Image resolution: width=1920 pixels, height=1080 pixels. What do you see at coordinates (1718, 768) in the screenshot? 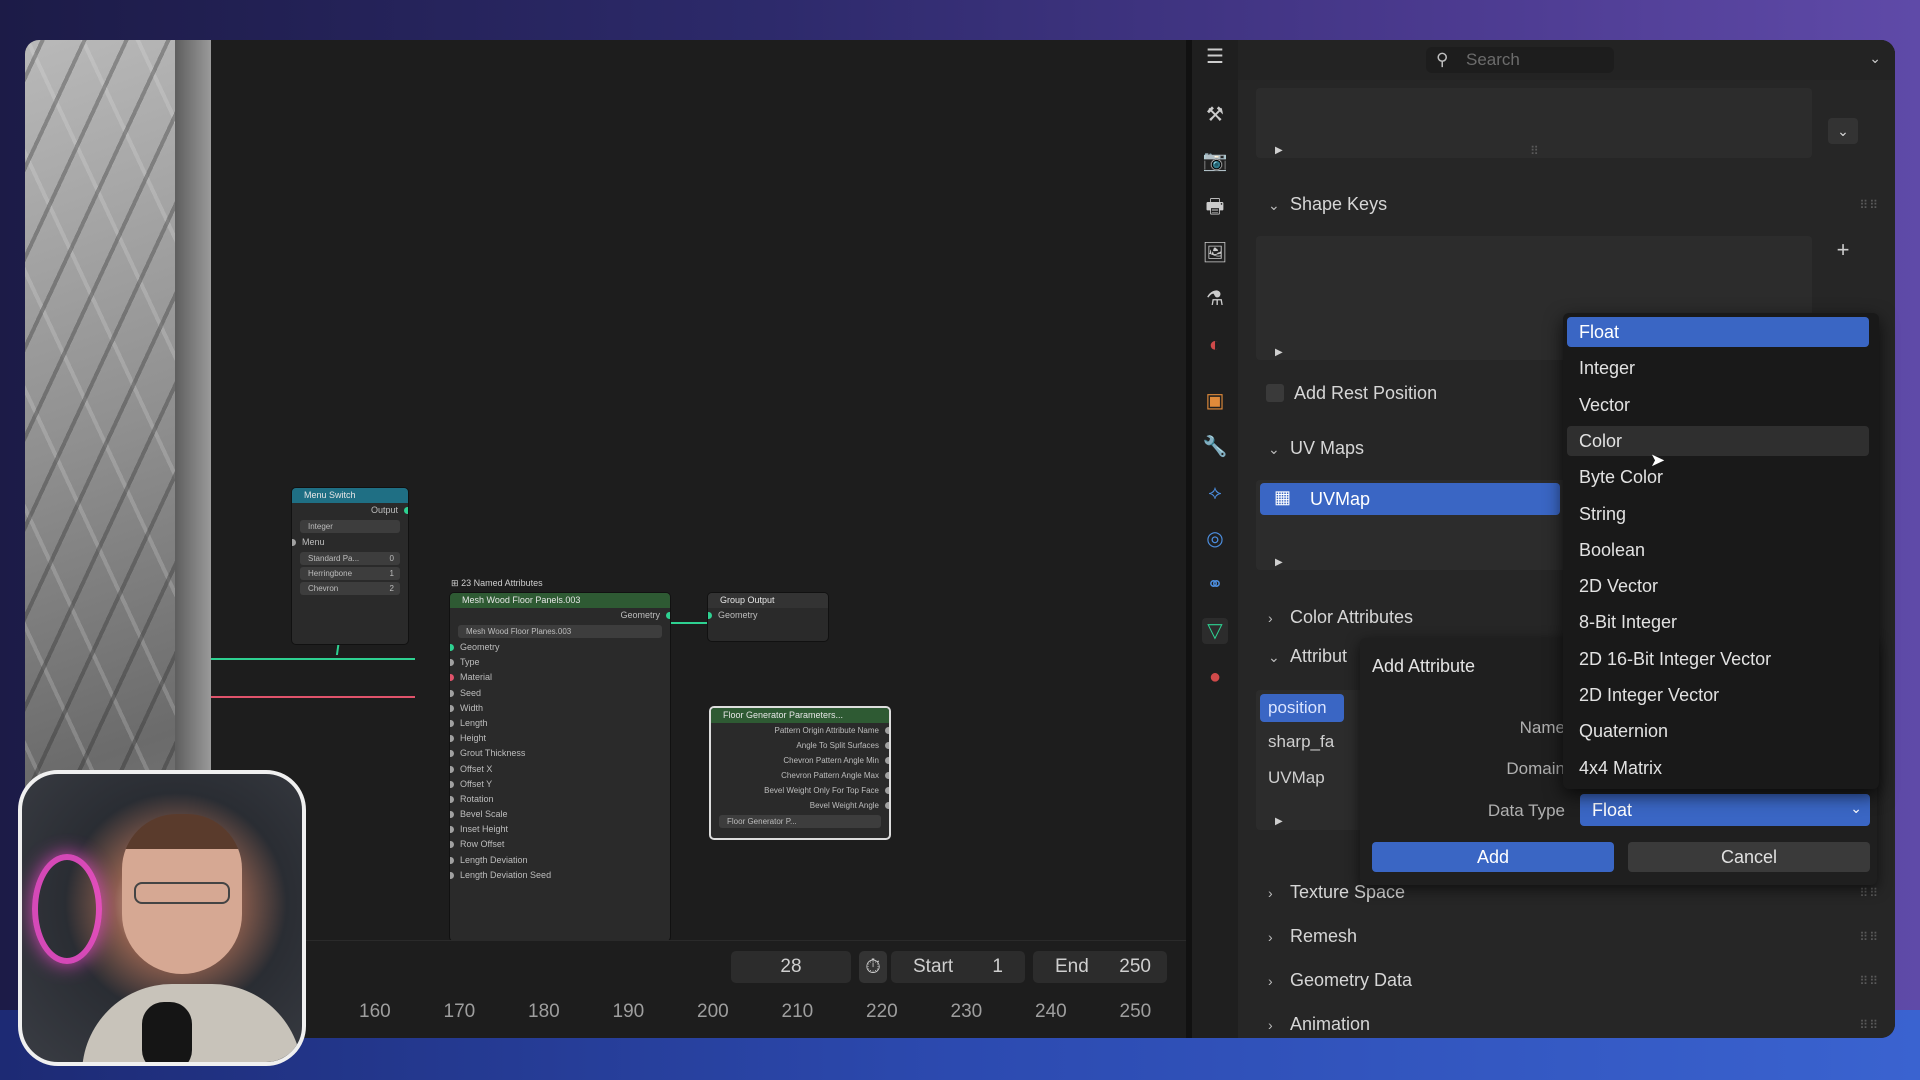
I see `dropdown-option: 4x4 Matrix` at bounding box center [1718, 768].